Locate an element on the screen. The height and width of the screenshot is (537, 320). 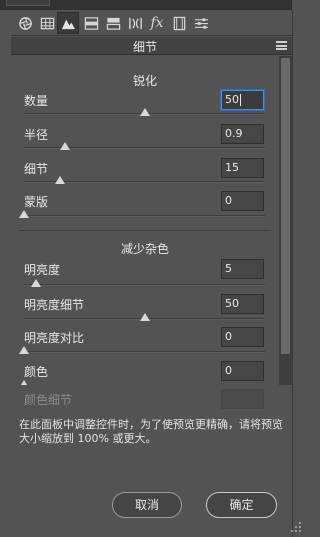
sharpen-title: 锐化 is located at coordinates (144, 81).